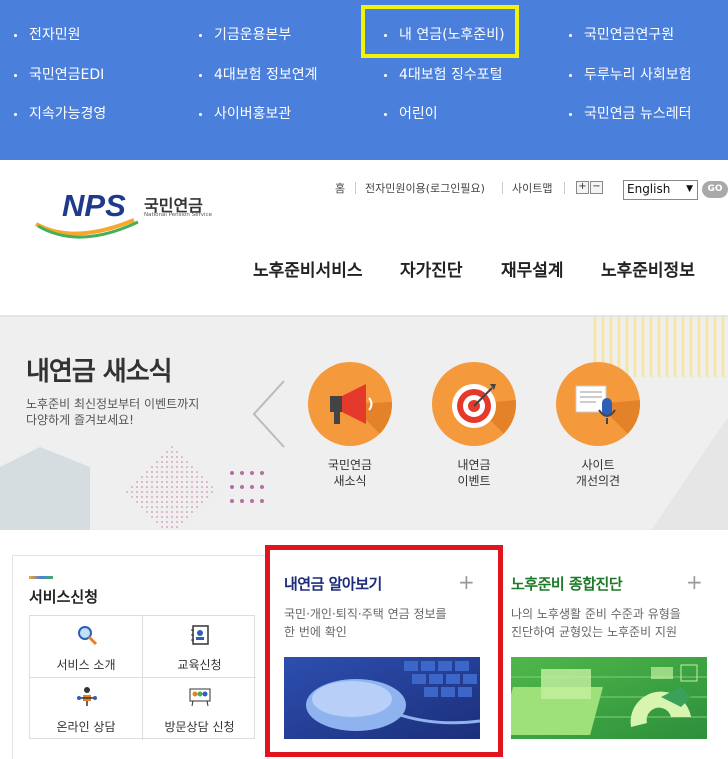 Image resolution: width=728 pixels, height=759 pixels. Describe the element at coordinates (126, 412) in the screenshot. I see `banner-description: 노후준비 최신정보부터 이벤트까지 다양하게 즐겨보세요!` at that location.